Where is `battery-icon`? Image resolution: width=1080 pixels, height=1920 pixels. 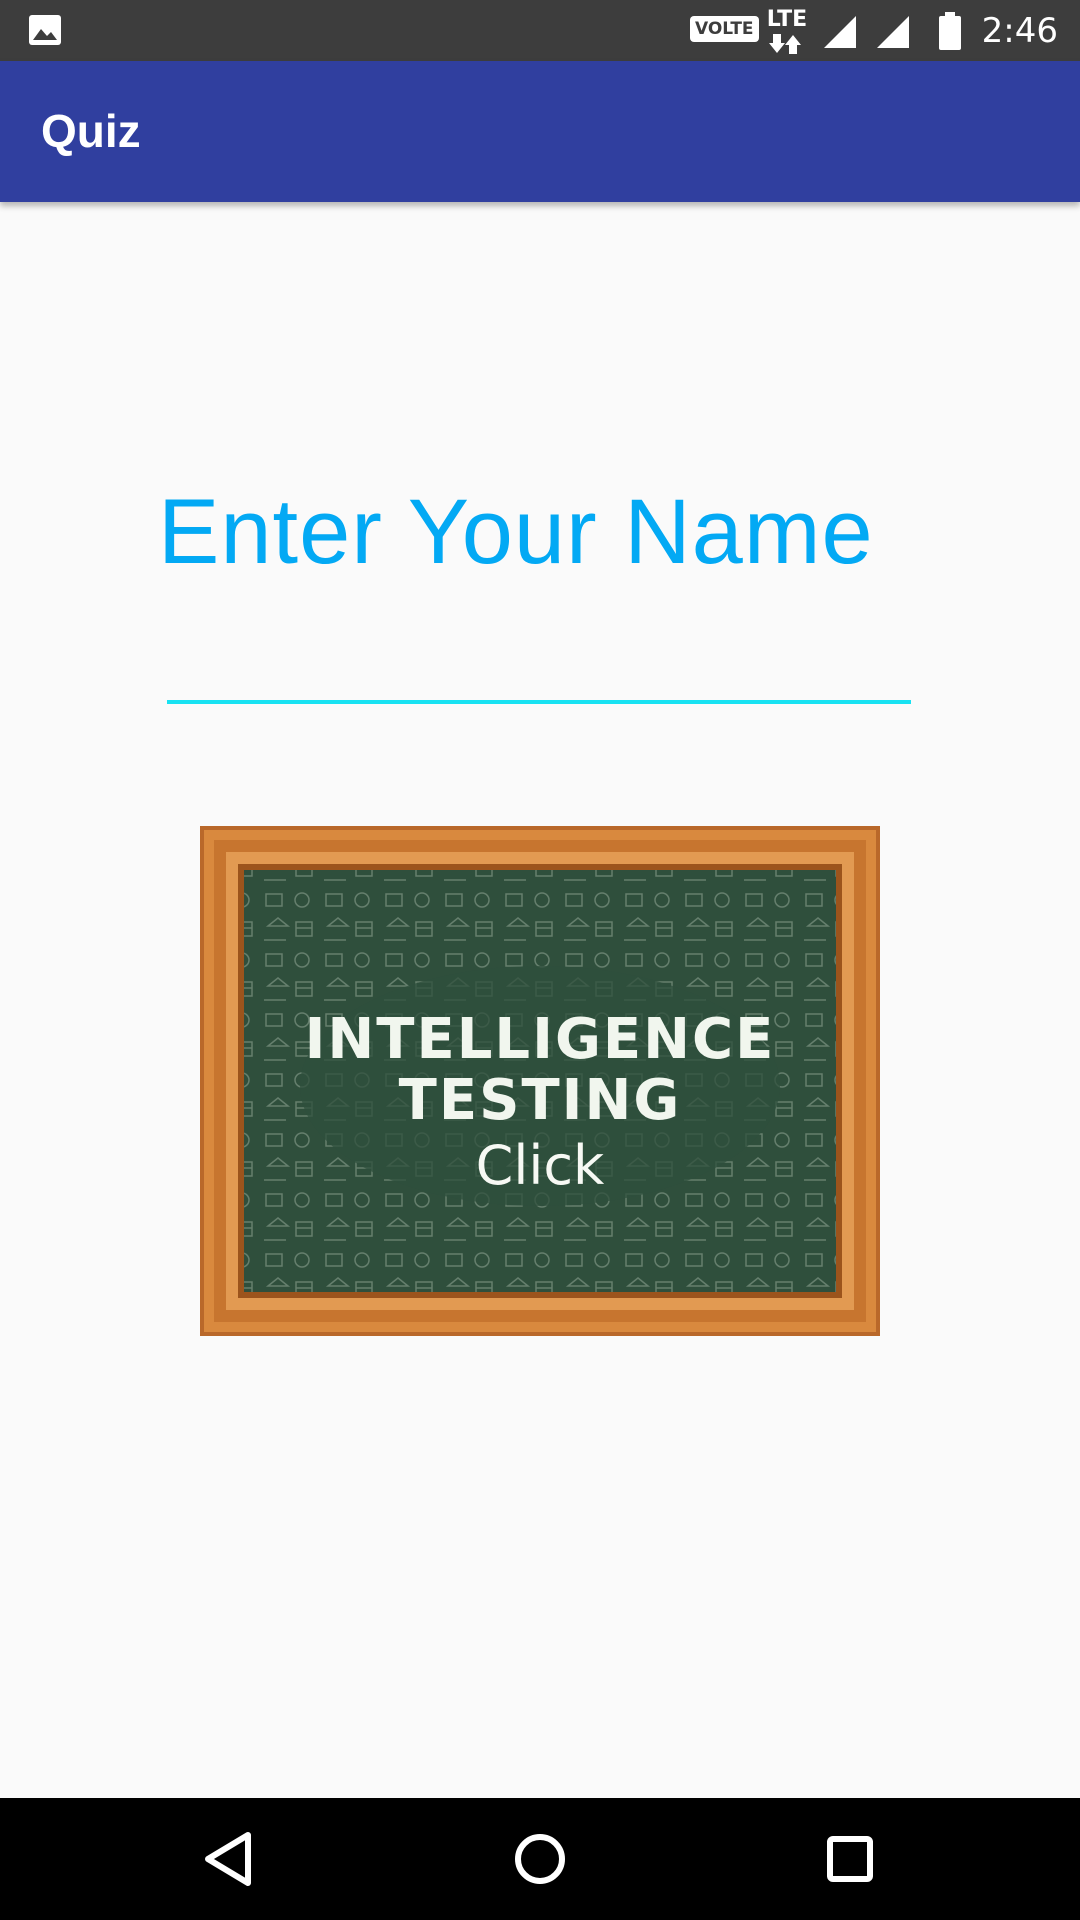 battery-icon is located at coordinates (950, 31).